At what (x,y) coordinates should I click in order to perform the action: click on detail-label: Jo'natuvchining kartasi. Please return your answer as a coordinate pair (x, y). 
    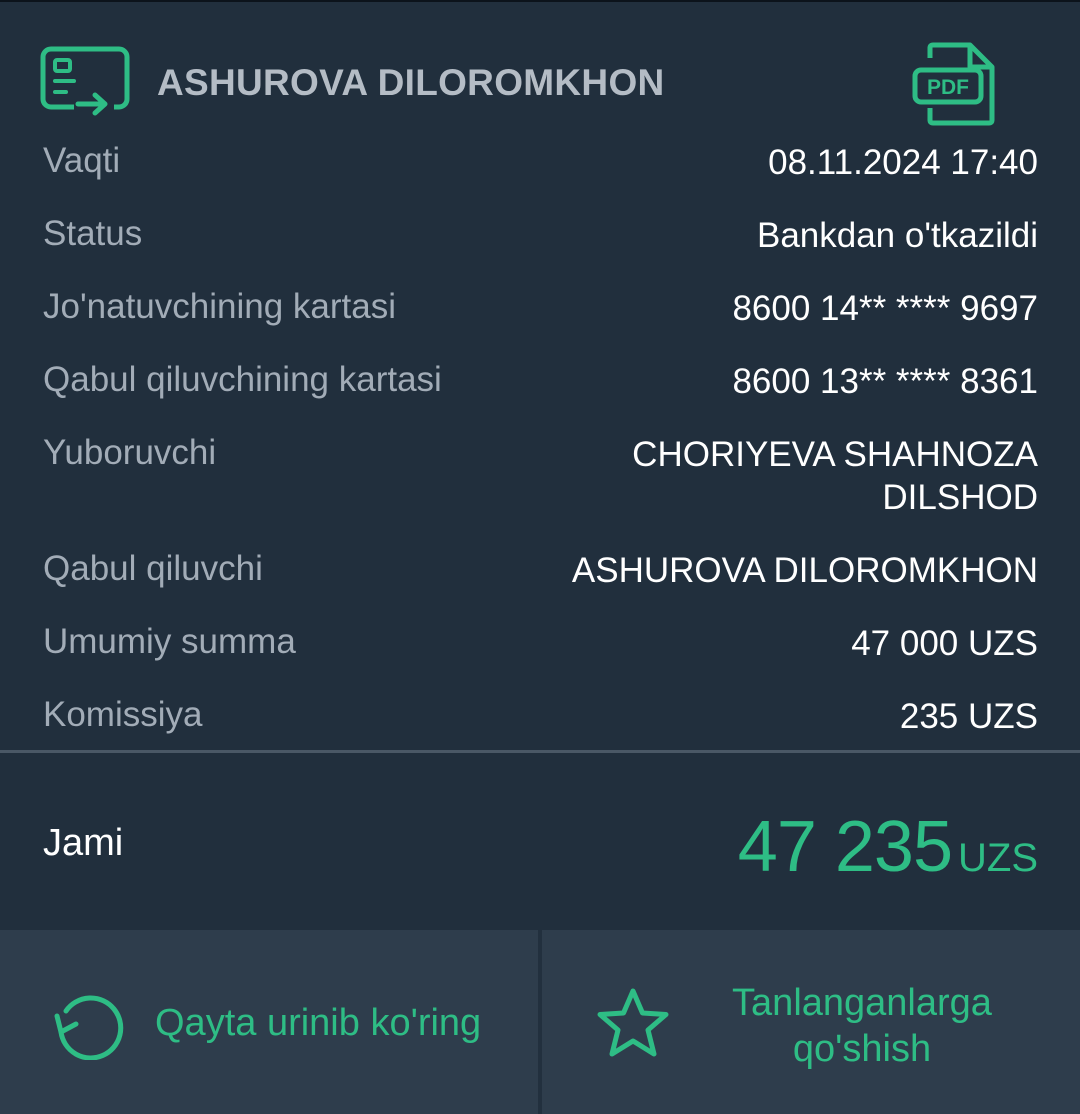
    Looking at the image, I should click on (219, 306).